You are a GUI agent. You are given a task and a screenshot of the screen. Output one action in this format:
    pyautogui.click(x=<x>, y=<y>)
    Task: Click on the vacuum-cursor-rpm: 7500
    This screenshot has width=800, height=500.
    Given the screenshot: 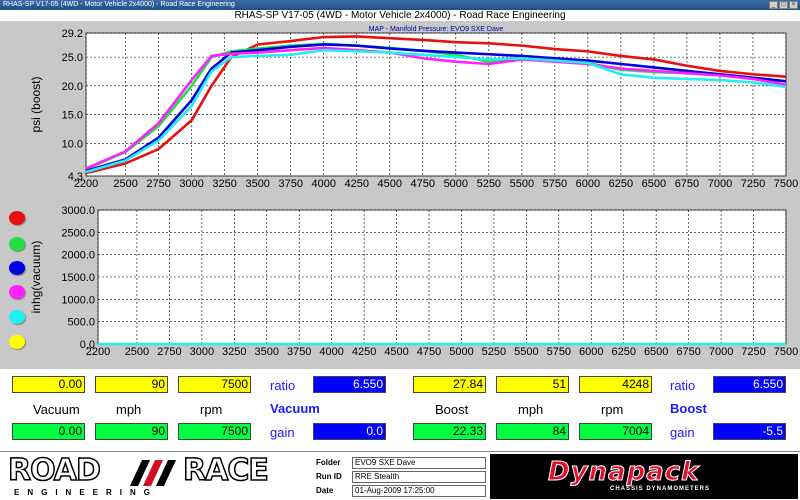 What is the action you would take?
    pyautogui.click(x=214, y=384)
    